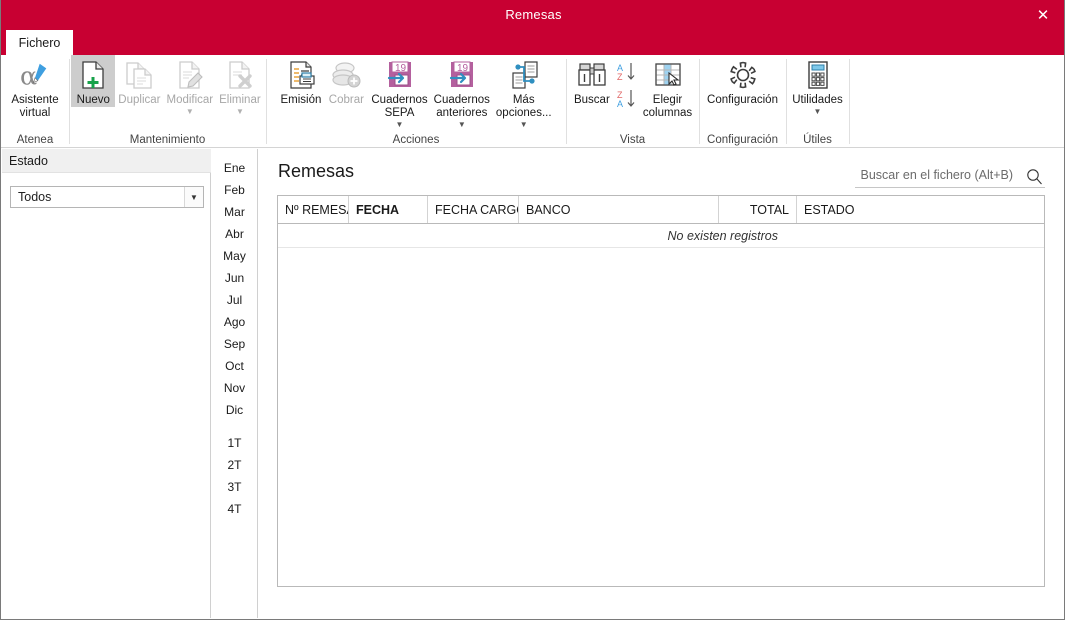  Describe the element at coordinates (416, 140) in the screenshot. I see `ribbon-group-label: Acciones` at that location.